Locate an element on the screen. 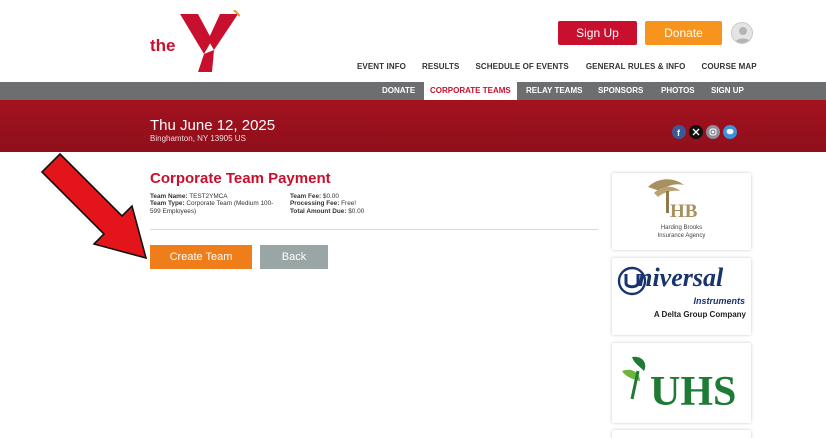  hb-mark: HB is located at coordinates (684, 211).